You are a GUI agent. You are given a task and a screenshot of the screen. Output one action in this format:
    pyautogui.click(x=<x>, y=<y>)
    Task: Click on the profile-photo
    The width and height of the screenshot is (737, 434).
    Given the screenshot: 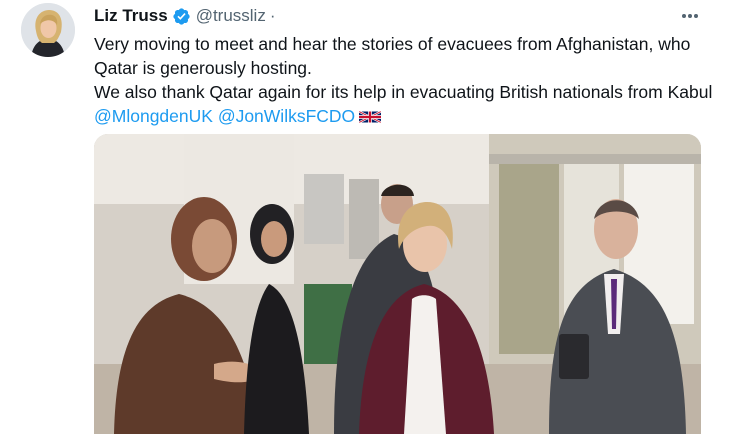 What is the action you would take?
    pyautogui.click(x=48, y=30)
    